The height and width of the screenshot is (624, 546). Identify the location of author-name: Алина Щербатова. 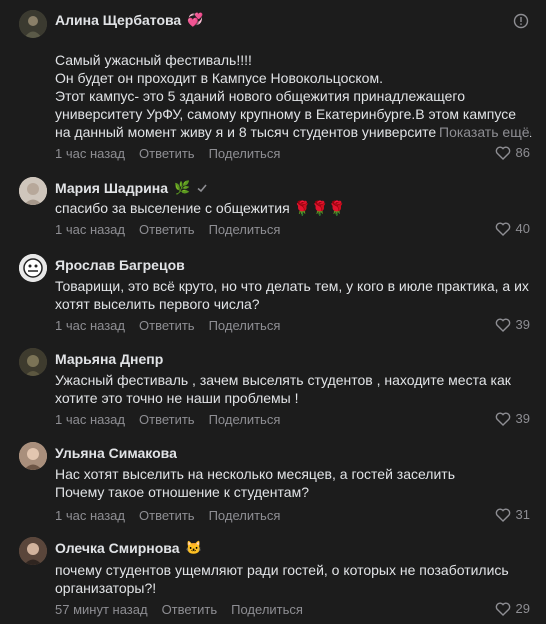
(118, 20).